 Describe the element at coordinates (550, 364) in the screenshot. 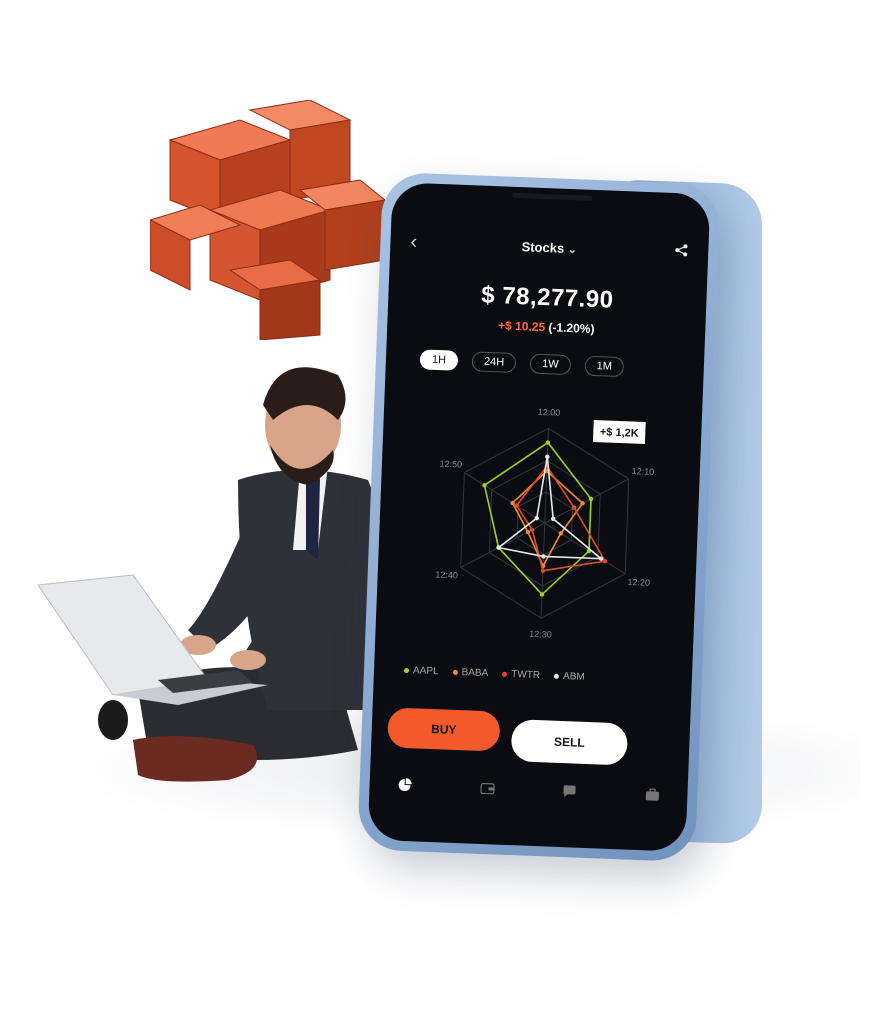

I see `tab-1w: 1W` at that location.